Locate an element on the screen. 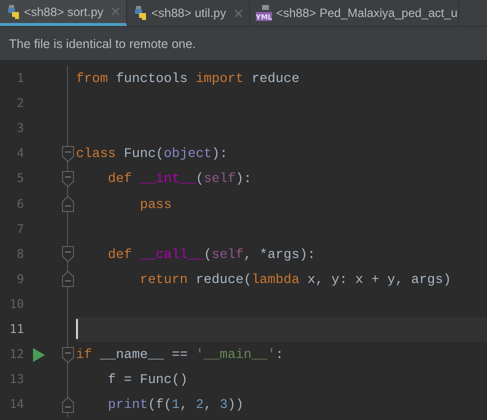 This screenshot has height=420, width=487. code-line: from functools import reduce is located at coordinates (188, 78).